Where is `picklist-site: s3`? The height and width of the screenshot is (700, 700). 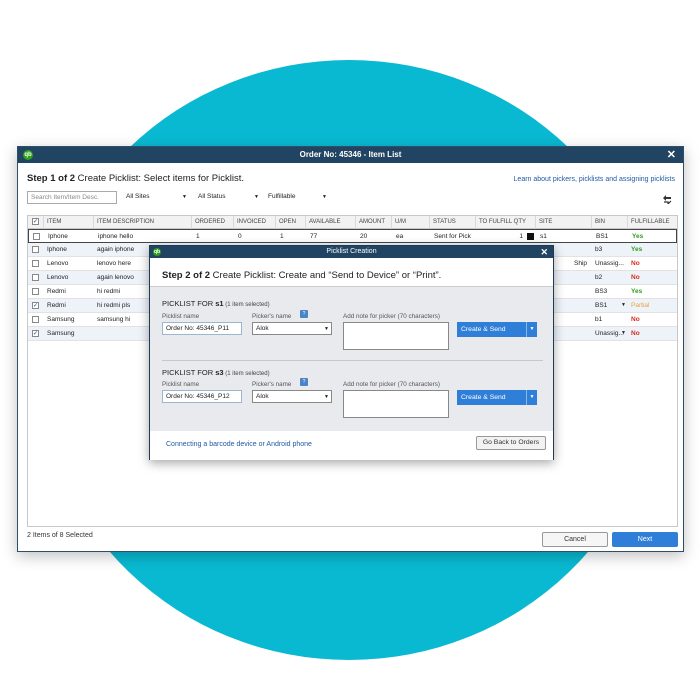 picklist-site: s3 is located at coordinates (219, 372).